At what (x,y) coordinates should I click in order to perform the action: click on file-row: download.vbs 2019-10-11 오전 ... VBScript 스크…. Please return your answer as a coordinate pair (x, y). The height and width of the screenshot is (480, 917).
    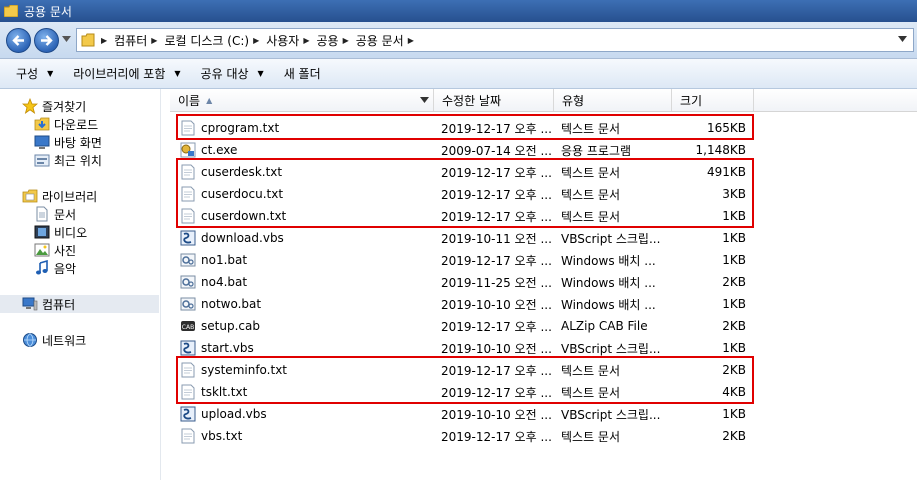
    Looking at the image, I should click on (543, 238).